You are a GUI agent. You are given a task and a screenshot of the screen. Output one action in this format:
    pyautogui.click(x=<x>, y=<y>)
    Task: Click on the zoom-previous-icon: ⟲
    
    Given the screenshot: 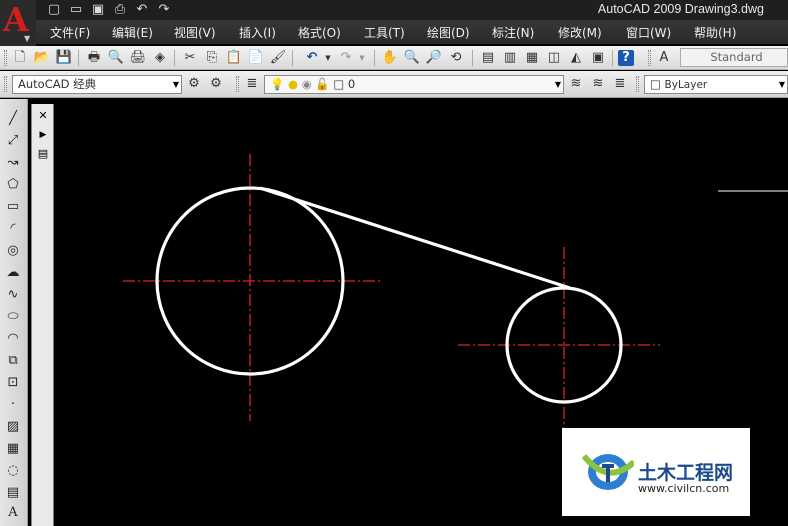 What is the action you would take?
    pyautogui.click(x=456, y=58)
    